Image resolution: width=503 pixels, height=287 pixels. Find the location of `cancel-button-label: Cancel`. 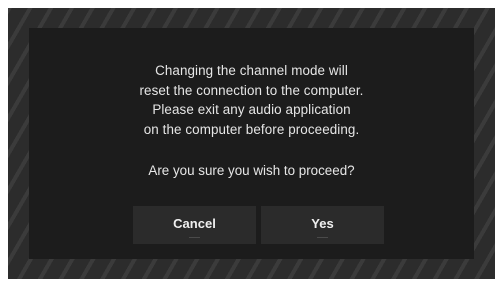

cancel-button-label: Cancel is located at coordinates (194, 223).